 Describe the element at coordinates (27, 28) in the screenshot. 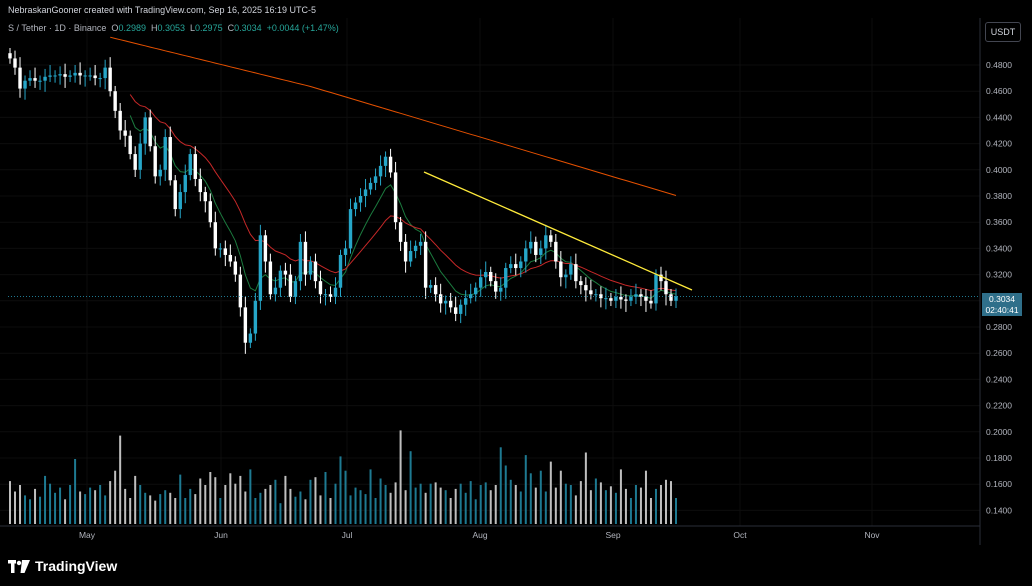

I see `legend-symbol: S / Tether` at that location.